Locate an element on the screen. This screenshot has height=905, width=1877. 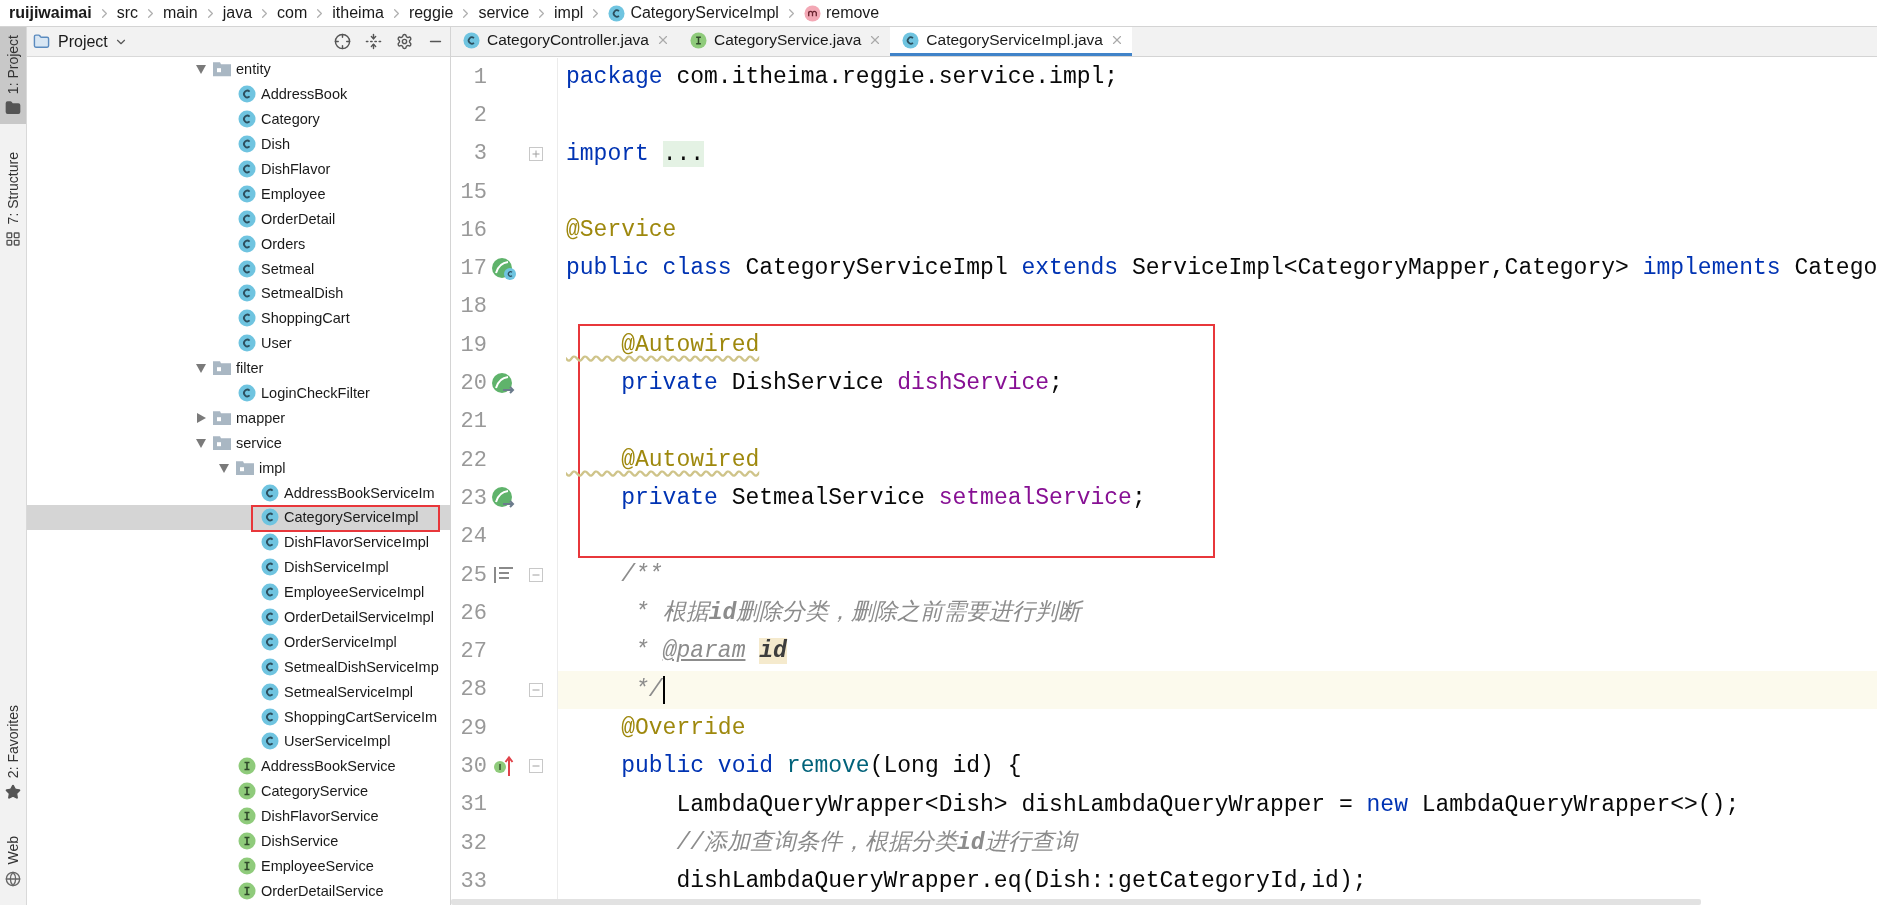
tree-item: LoginCheckFilter is located at coordinates (238, 393).